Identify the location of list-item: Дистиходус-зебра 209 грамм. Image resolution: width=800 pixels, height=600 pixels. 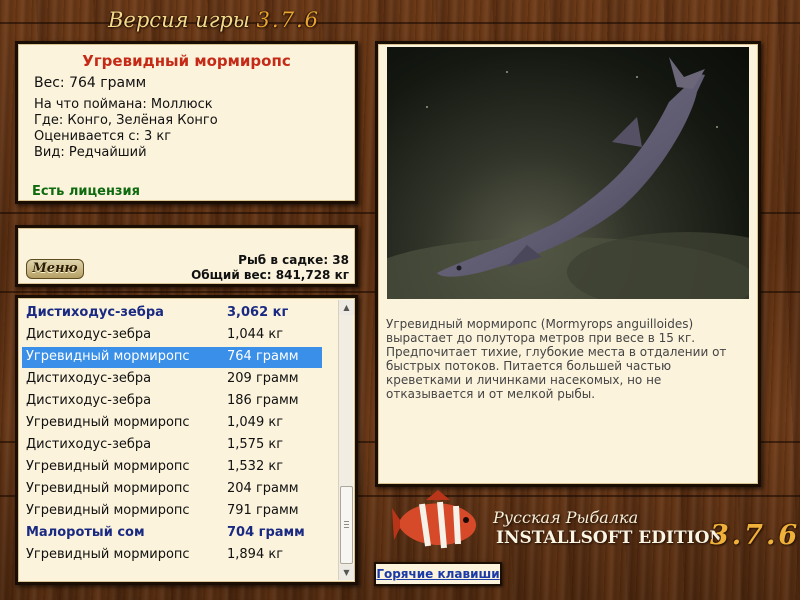
(172, 379).